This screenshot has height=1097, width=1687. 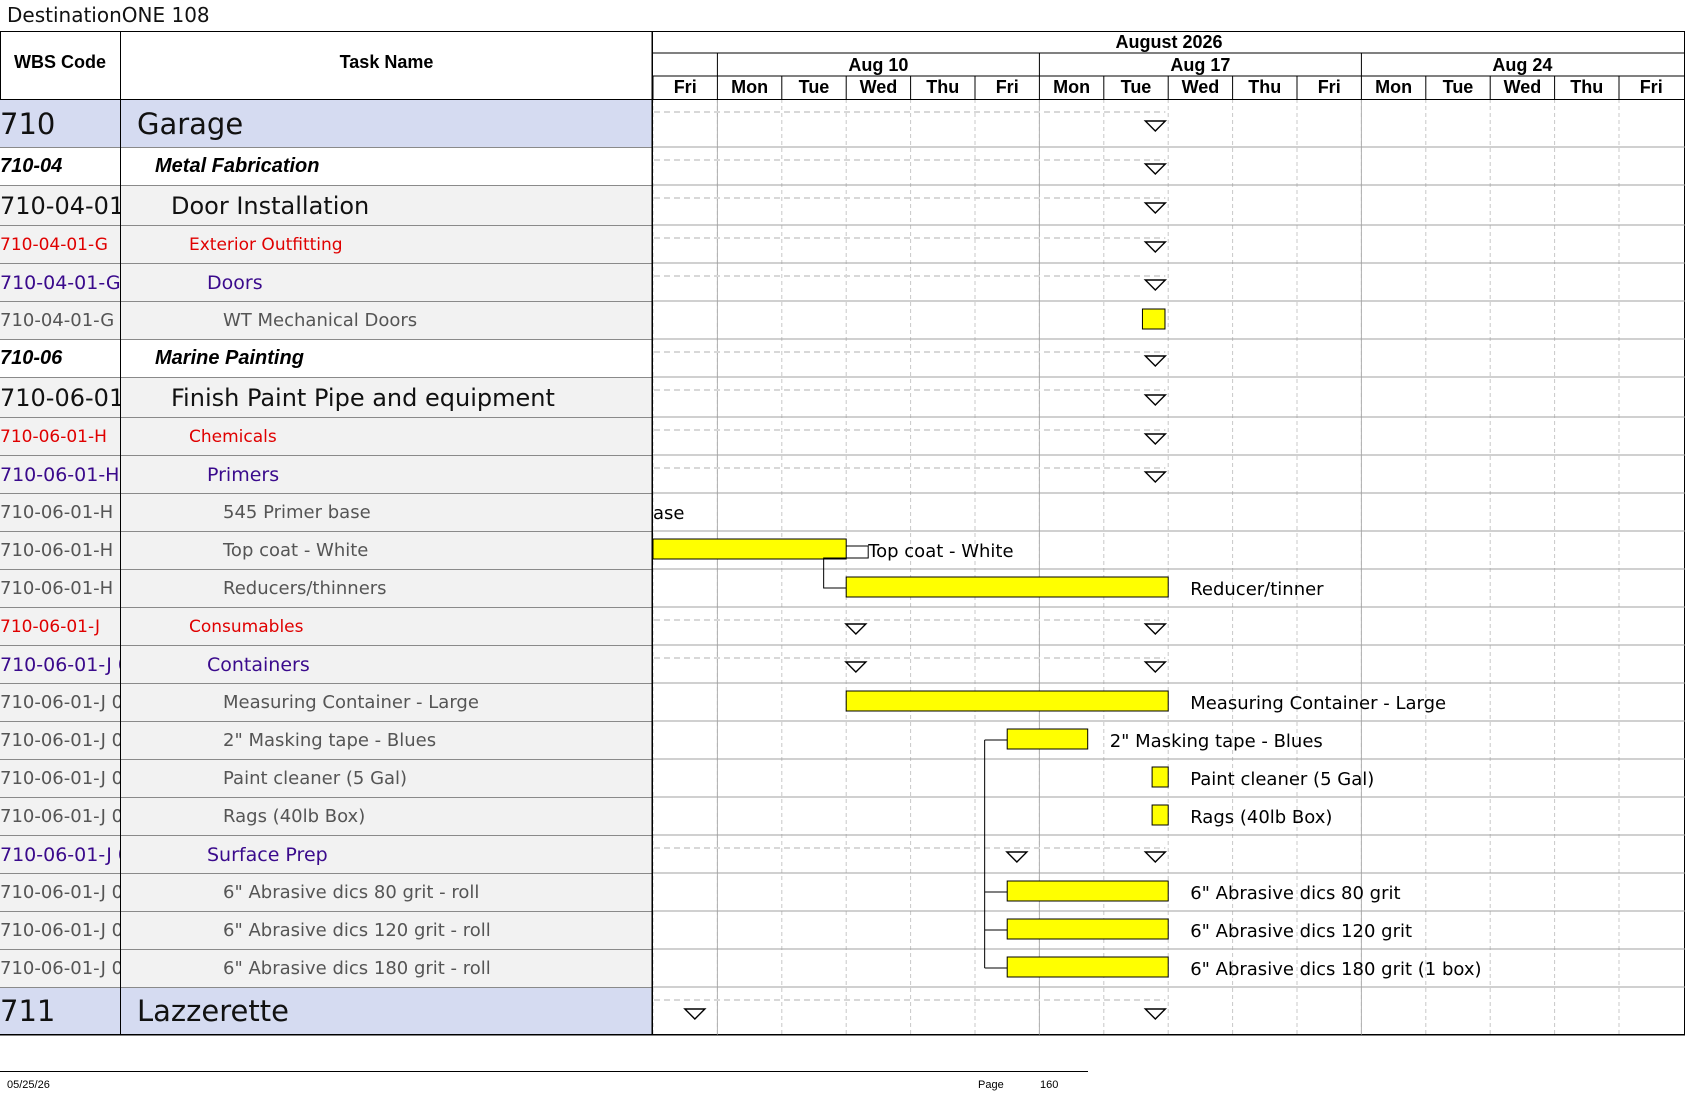 I want to click on task-bar-label: 6" Abrasive dics 80 grit, so click(x=1295, y=893).